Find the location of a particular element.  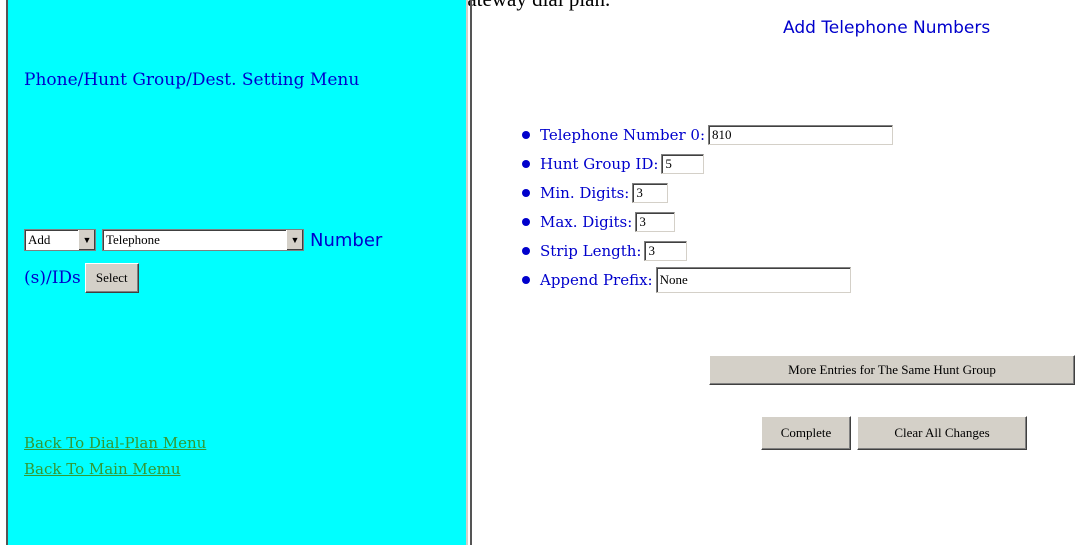

list-item: Strip Length: is located at coordinates (707, 250).